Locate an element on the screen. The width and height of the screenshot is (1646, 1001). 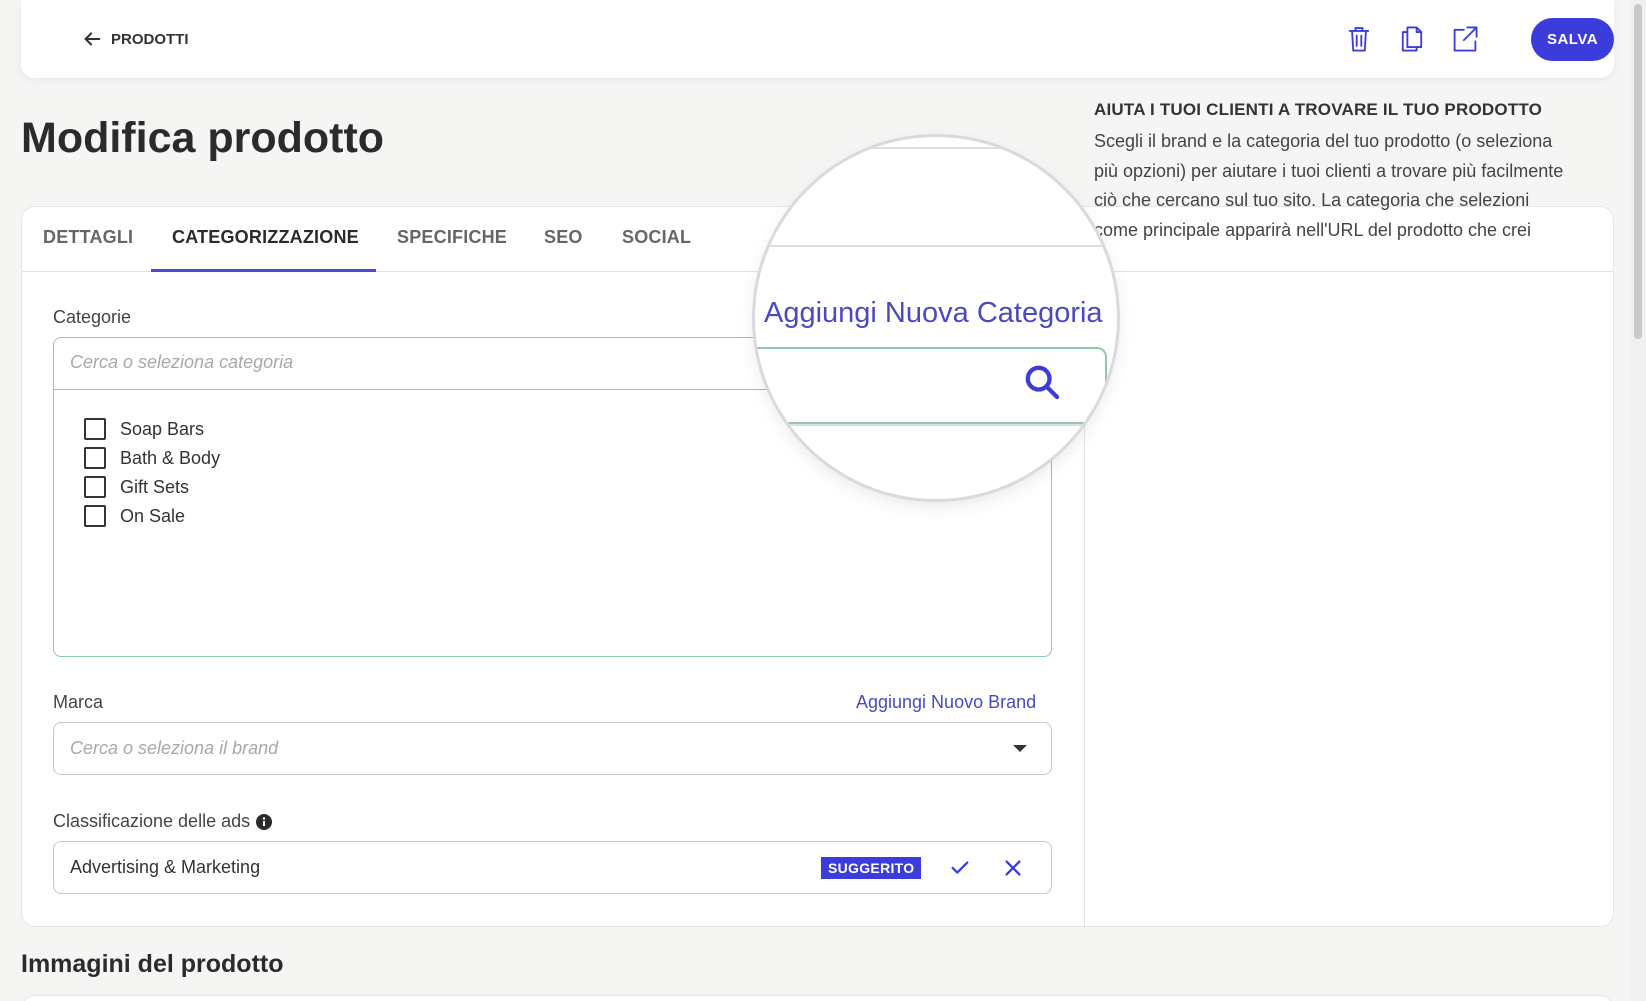
top-bar: PRODOTTI SALVA is located at coordinates (817, 39).